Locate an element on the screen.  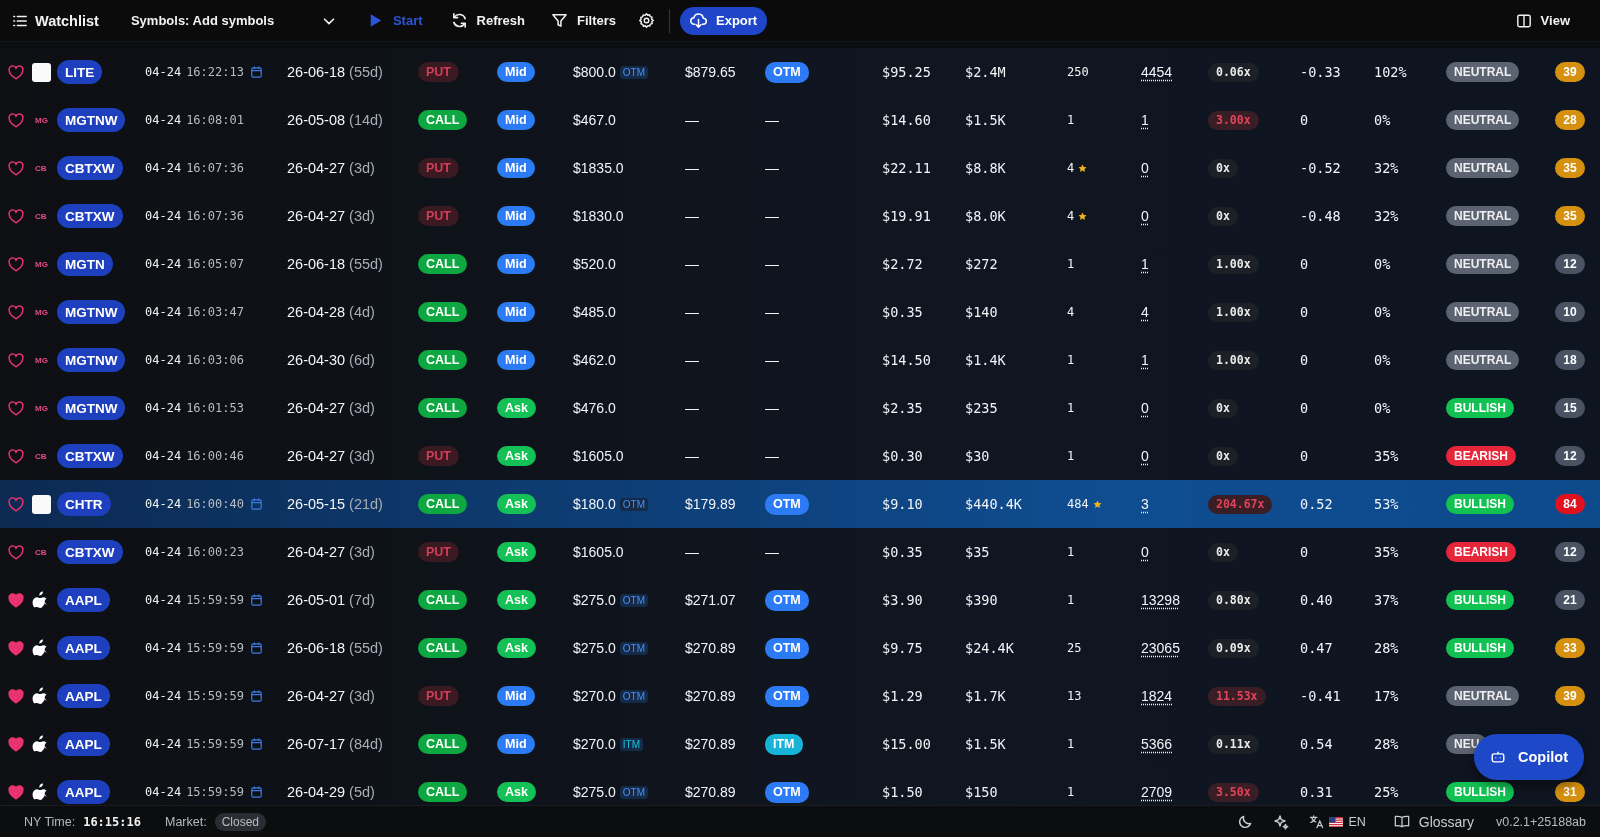
trade-time: 16:07:36 is located at coordinates (215, 216).